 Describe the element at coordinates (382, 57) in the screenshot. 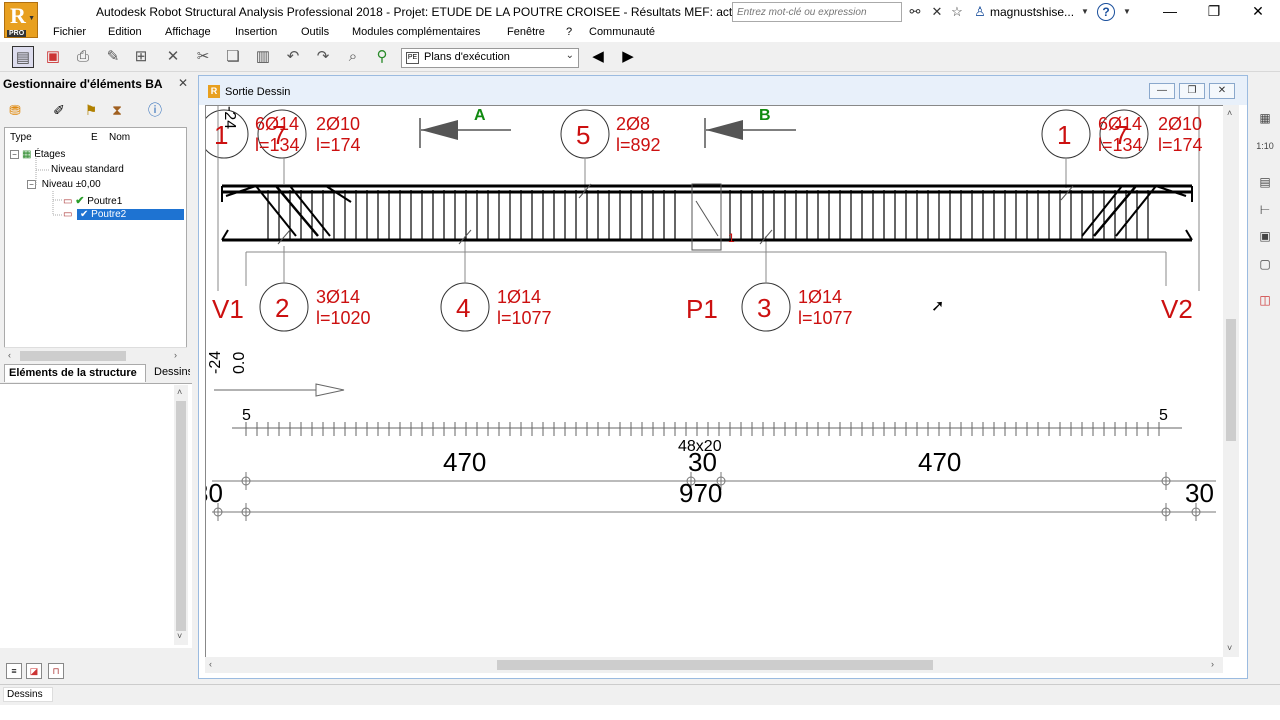

I see `structure-icon: ⚲` at that location.